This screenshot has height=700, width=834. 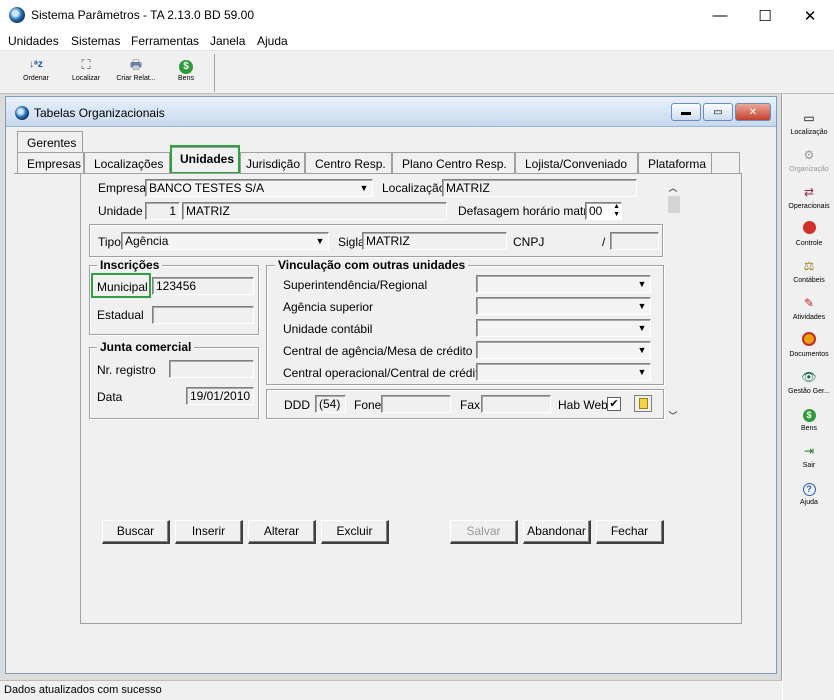 I want to click on maximize-button: ☐, so click(x=765, y=15).